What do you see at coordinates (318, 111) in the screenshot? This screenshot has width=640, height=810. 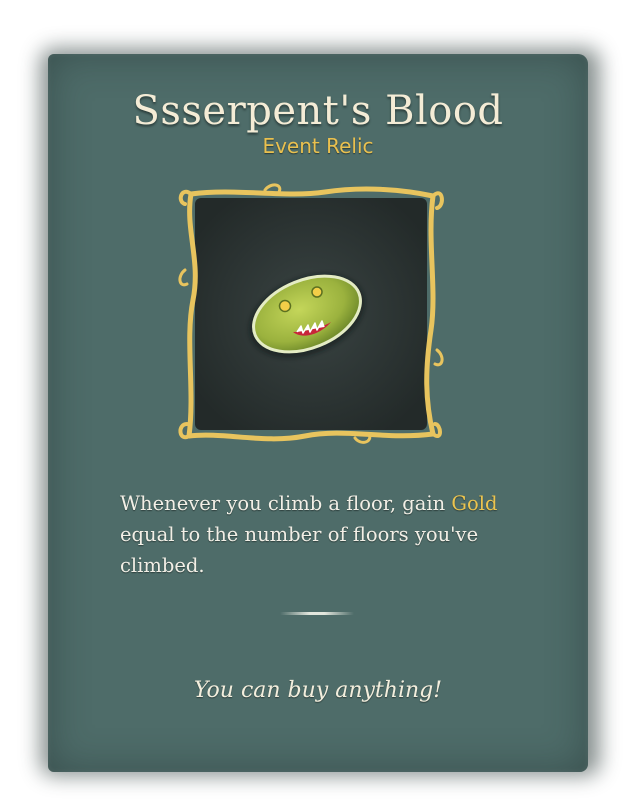 I see `relic-title: Ssserpent's Blood` at bounding box center [318, 111].